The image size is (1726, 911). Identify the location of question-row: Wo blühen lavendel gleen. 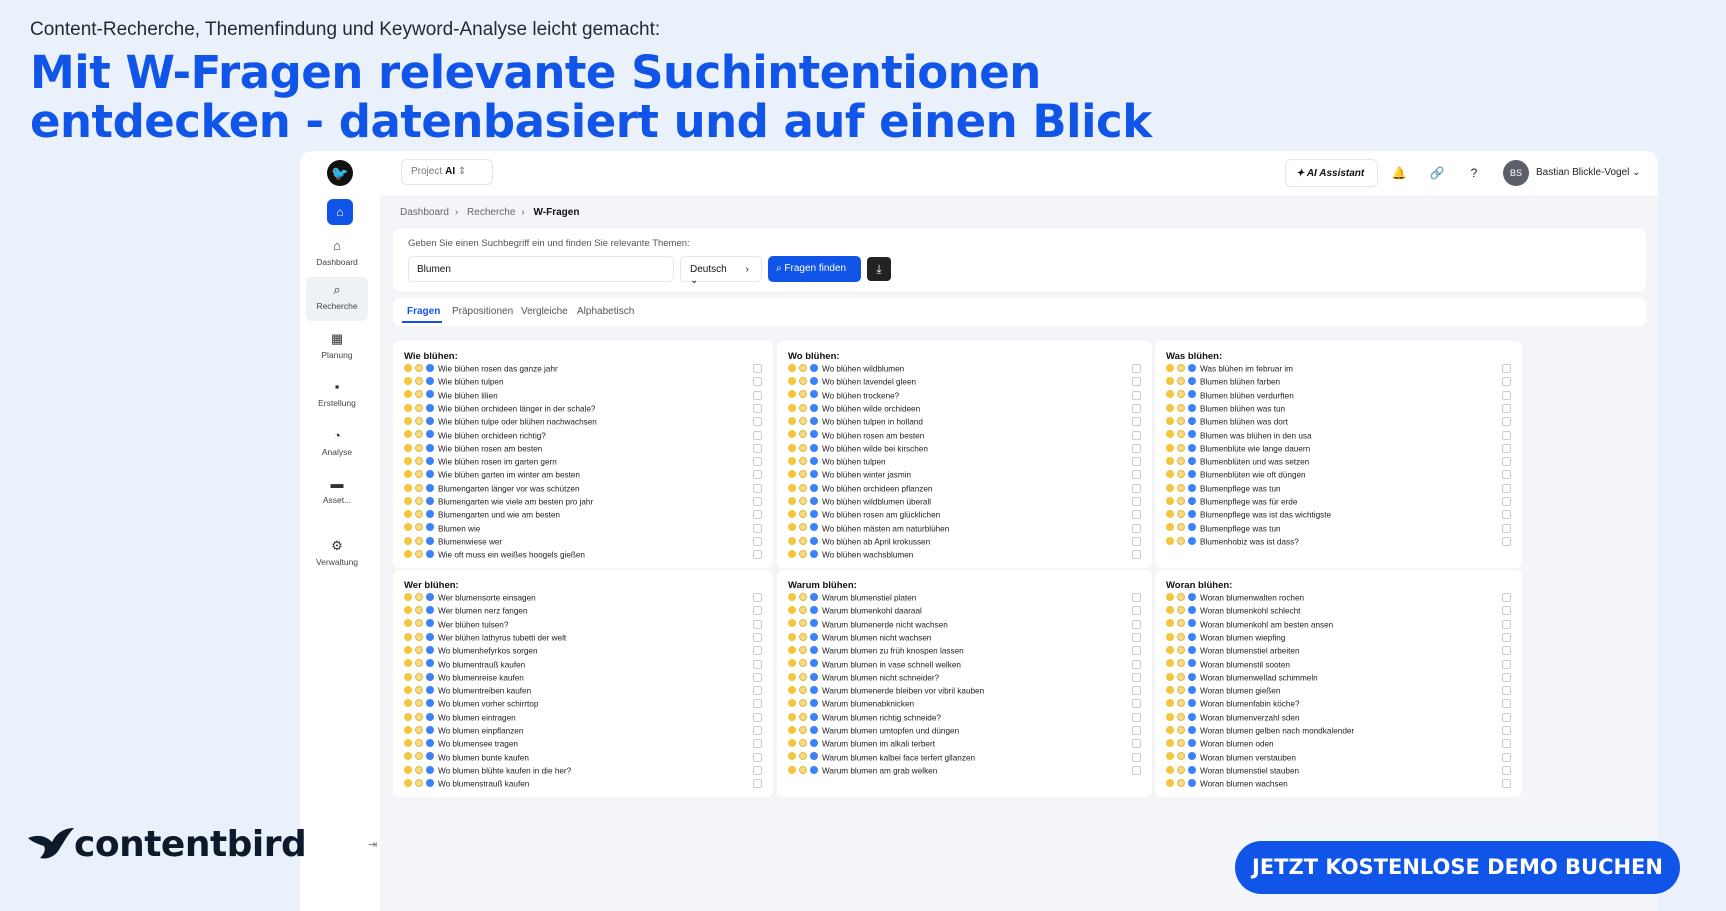
(964, 382).